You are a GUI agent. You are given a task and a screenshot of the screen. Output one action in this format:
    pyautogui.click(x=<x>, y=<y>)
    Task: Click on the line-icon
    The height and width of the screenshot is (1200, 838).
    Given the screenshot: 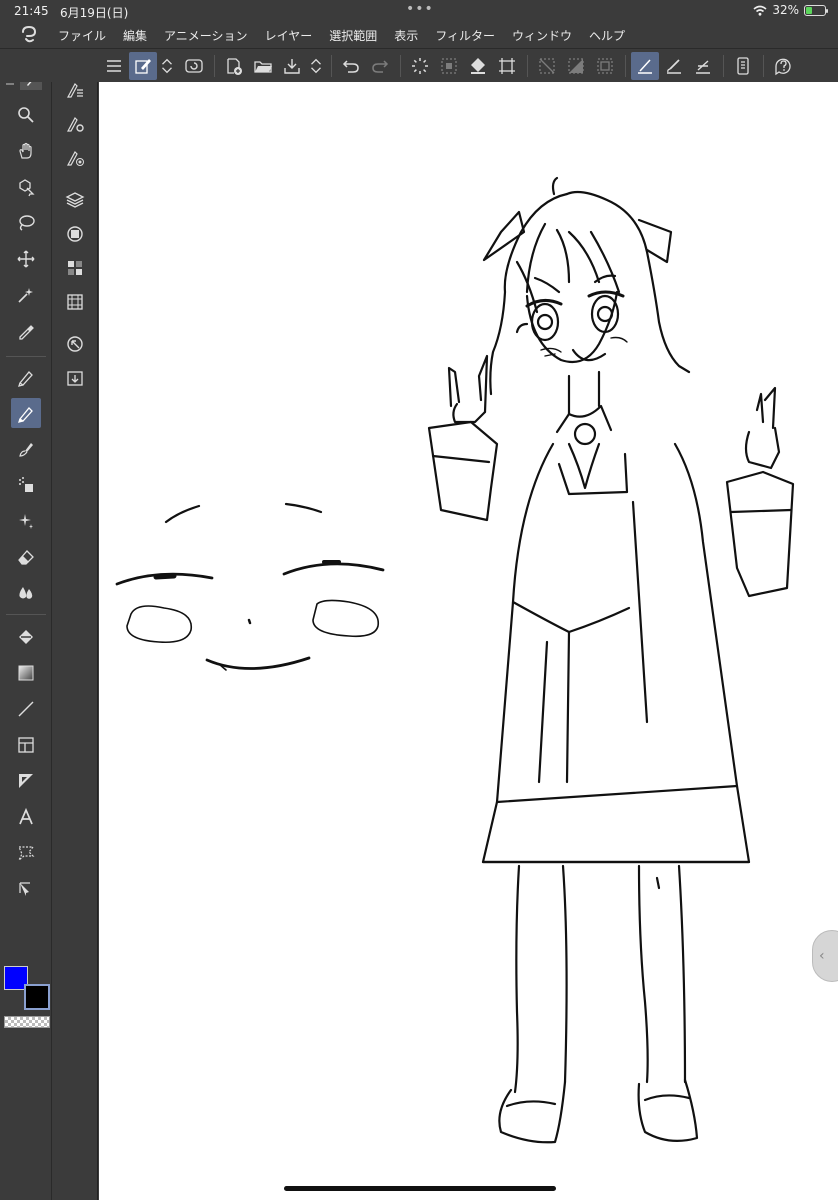 What is the action you would take?
    pyautogui.click(x=26, y=709)
    